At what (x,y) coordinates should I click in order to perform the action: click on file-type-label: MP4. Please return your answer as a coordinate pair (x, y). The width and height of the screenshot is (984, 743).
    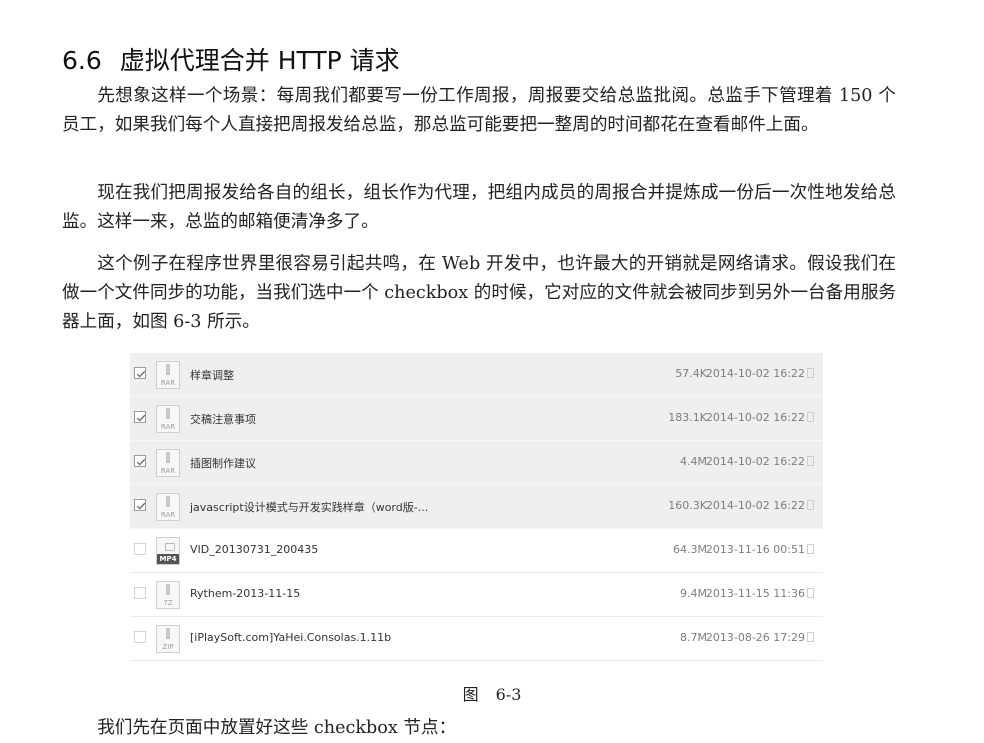
    Looking at the image, I should click on (168, 559).